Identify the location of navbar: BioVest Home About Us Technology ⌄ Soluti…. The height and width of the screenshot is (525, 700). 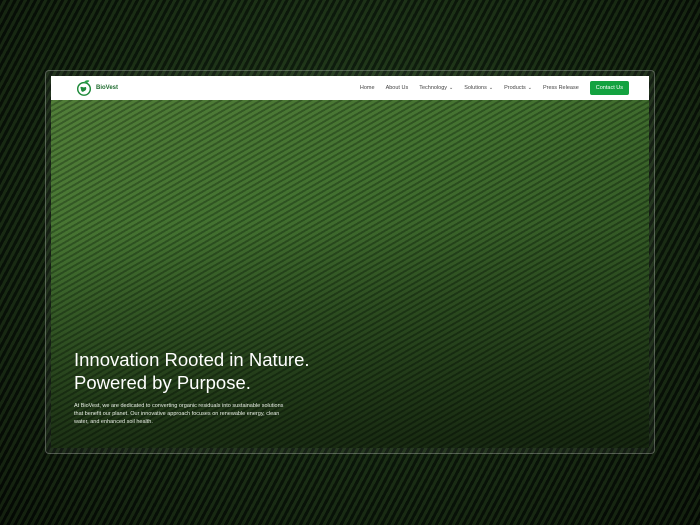
(350, 88).